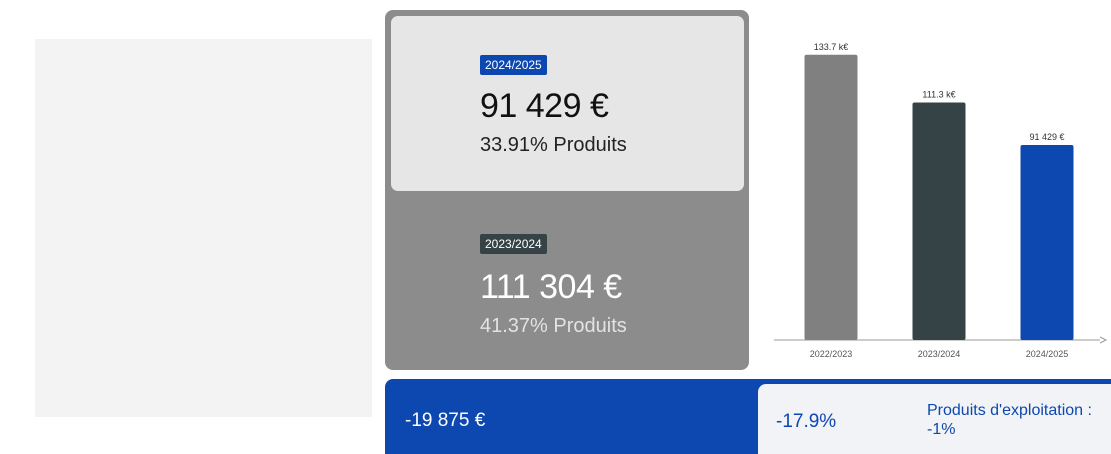 This screenshot has width=1111, height=454. What do you see at coordinates (1103, 340) in the screenshot?
I see `x-axis-arrow-icon` at bounding box center [1103, 340].